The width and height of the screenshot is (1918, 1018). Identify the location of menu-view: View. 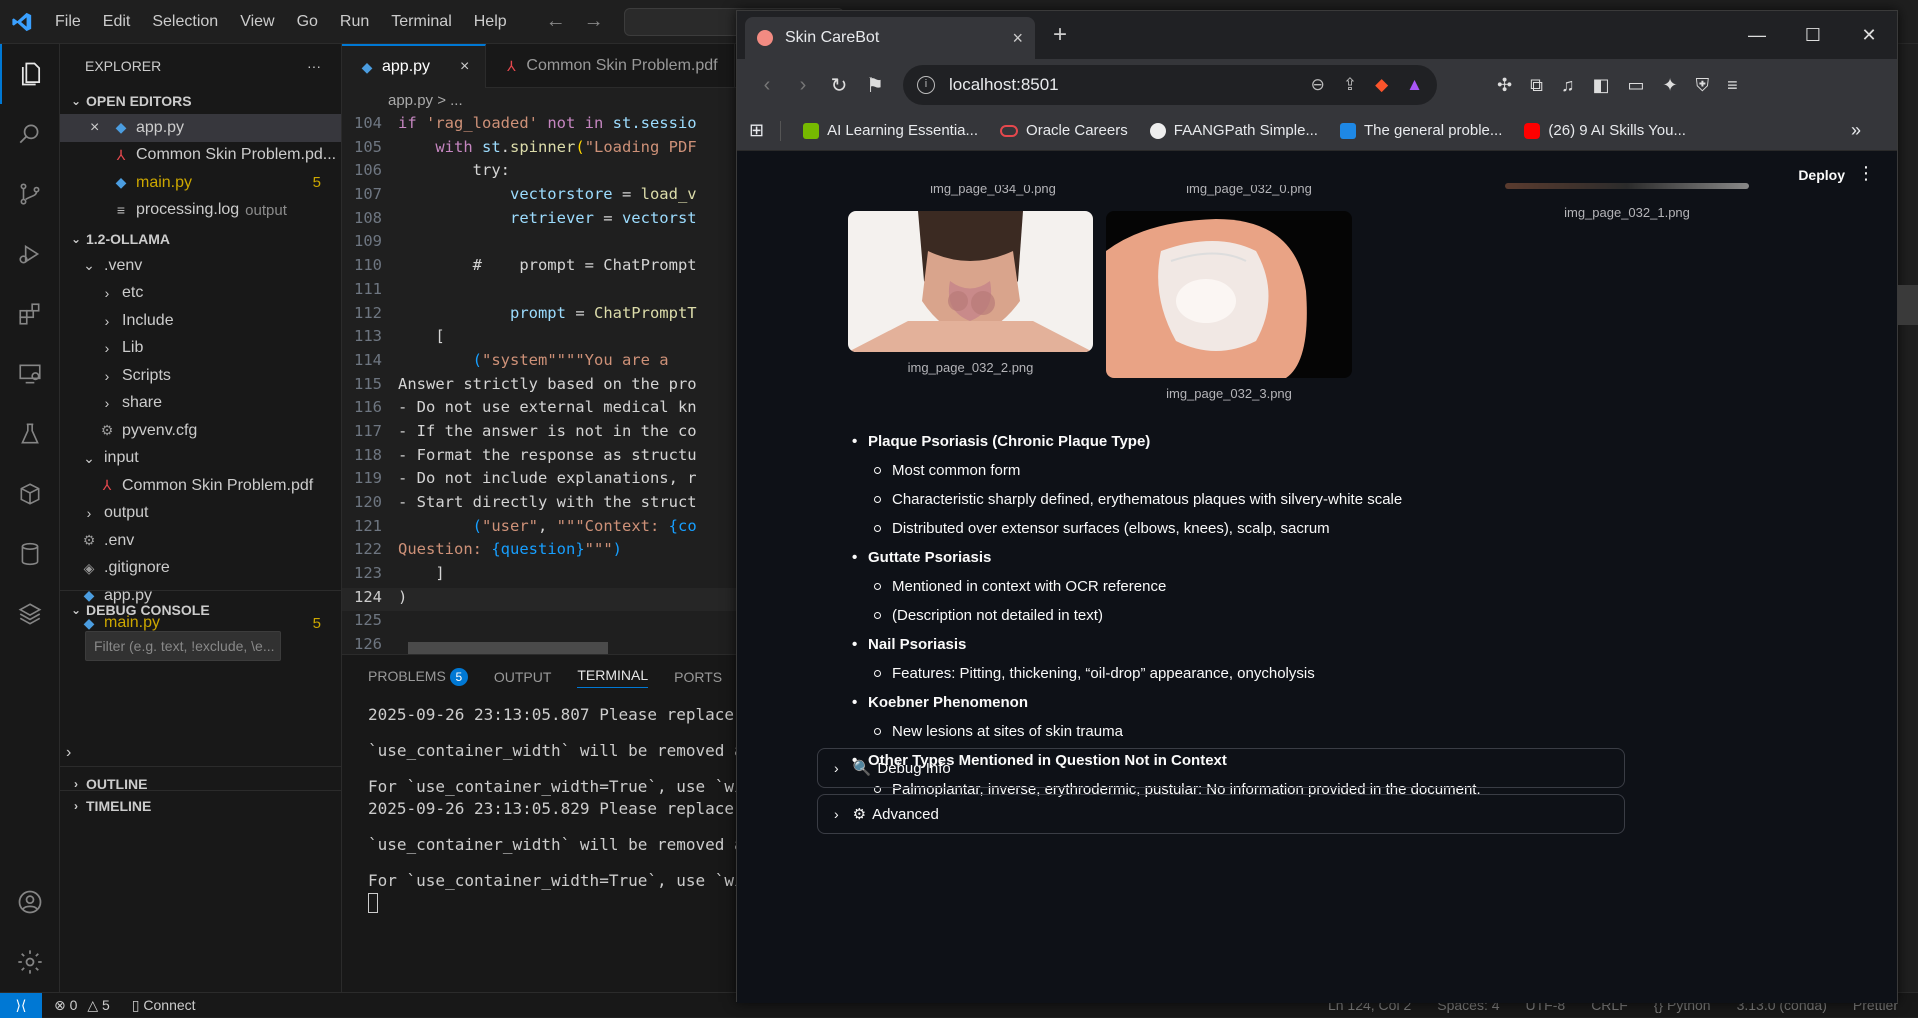
(257, 22).